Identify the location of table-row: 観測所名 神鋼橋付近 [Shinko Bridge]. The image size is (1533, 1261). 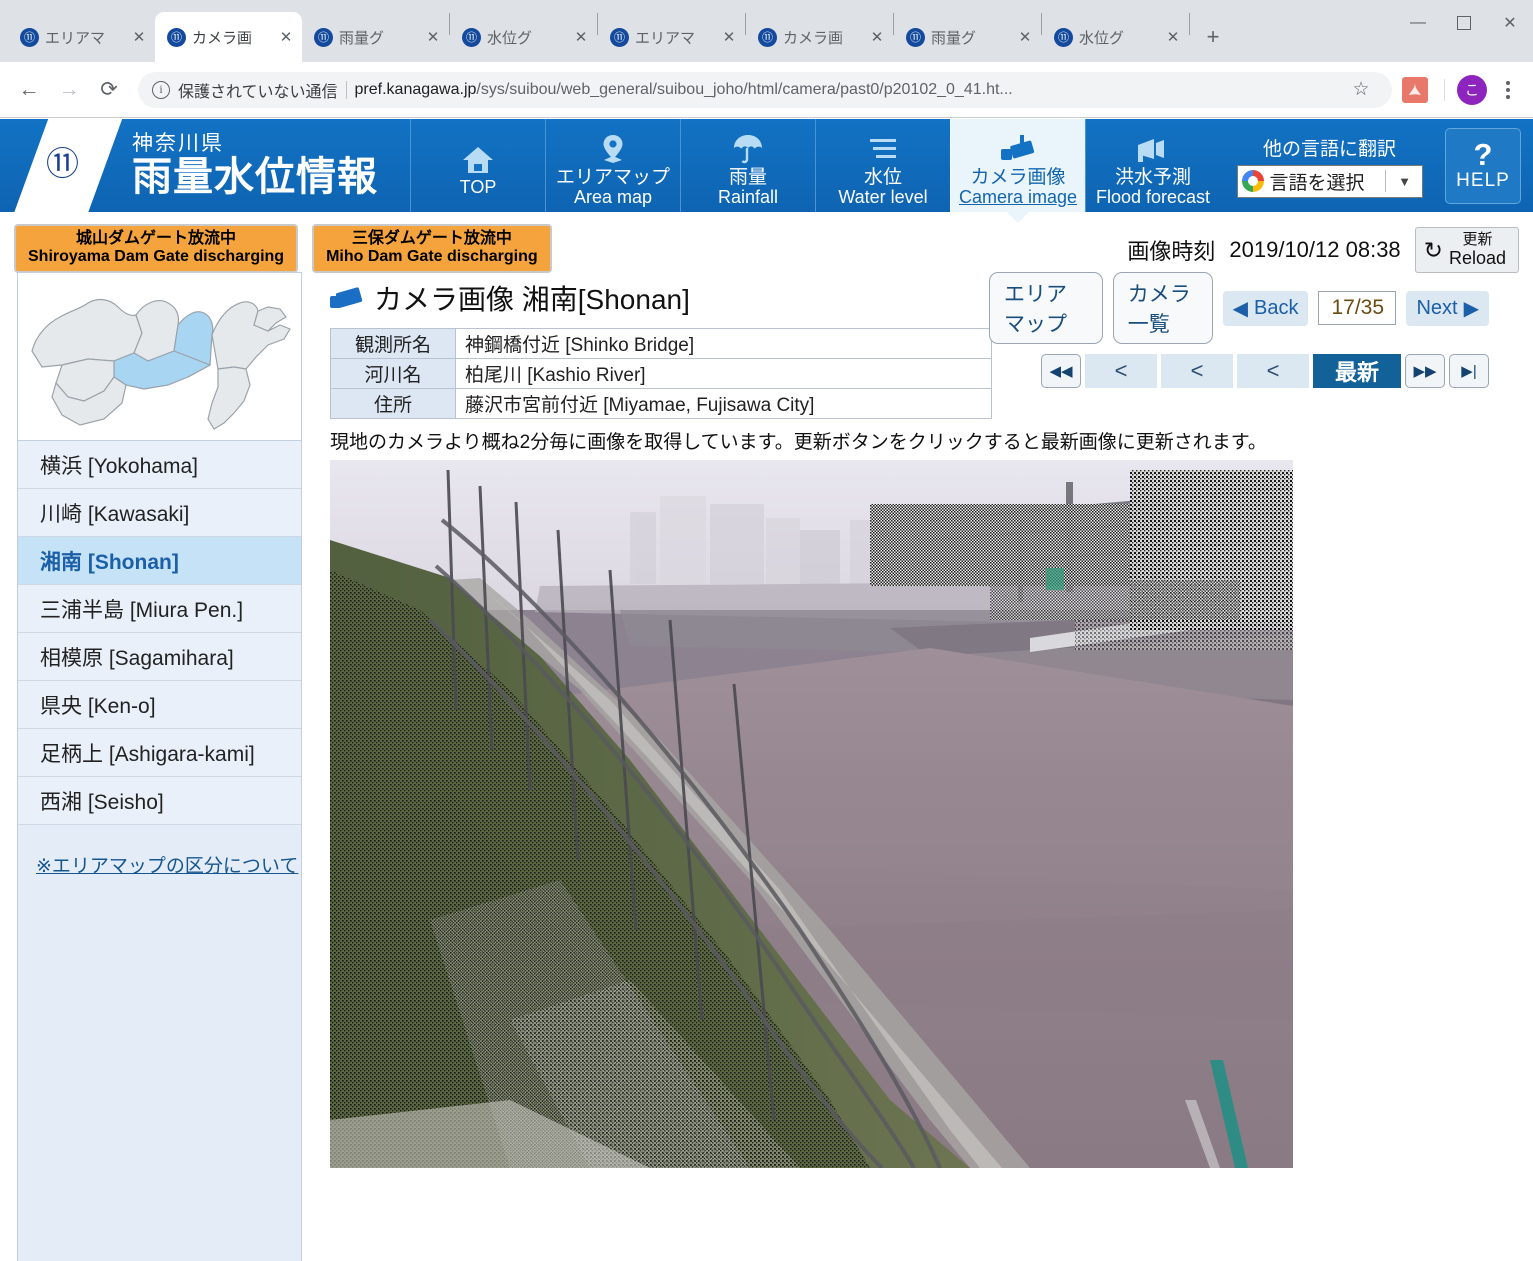
(661, 343).